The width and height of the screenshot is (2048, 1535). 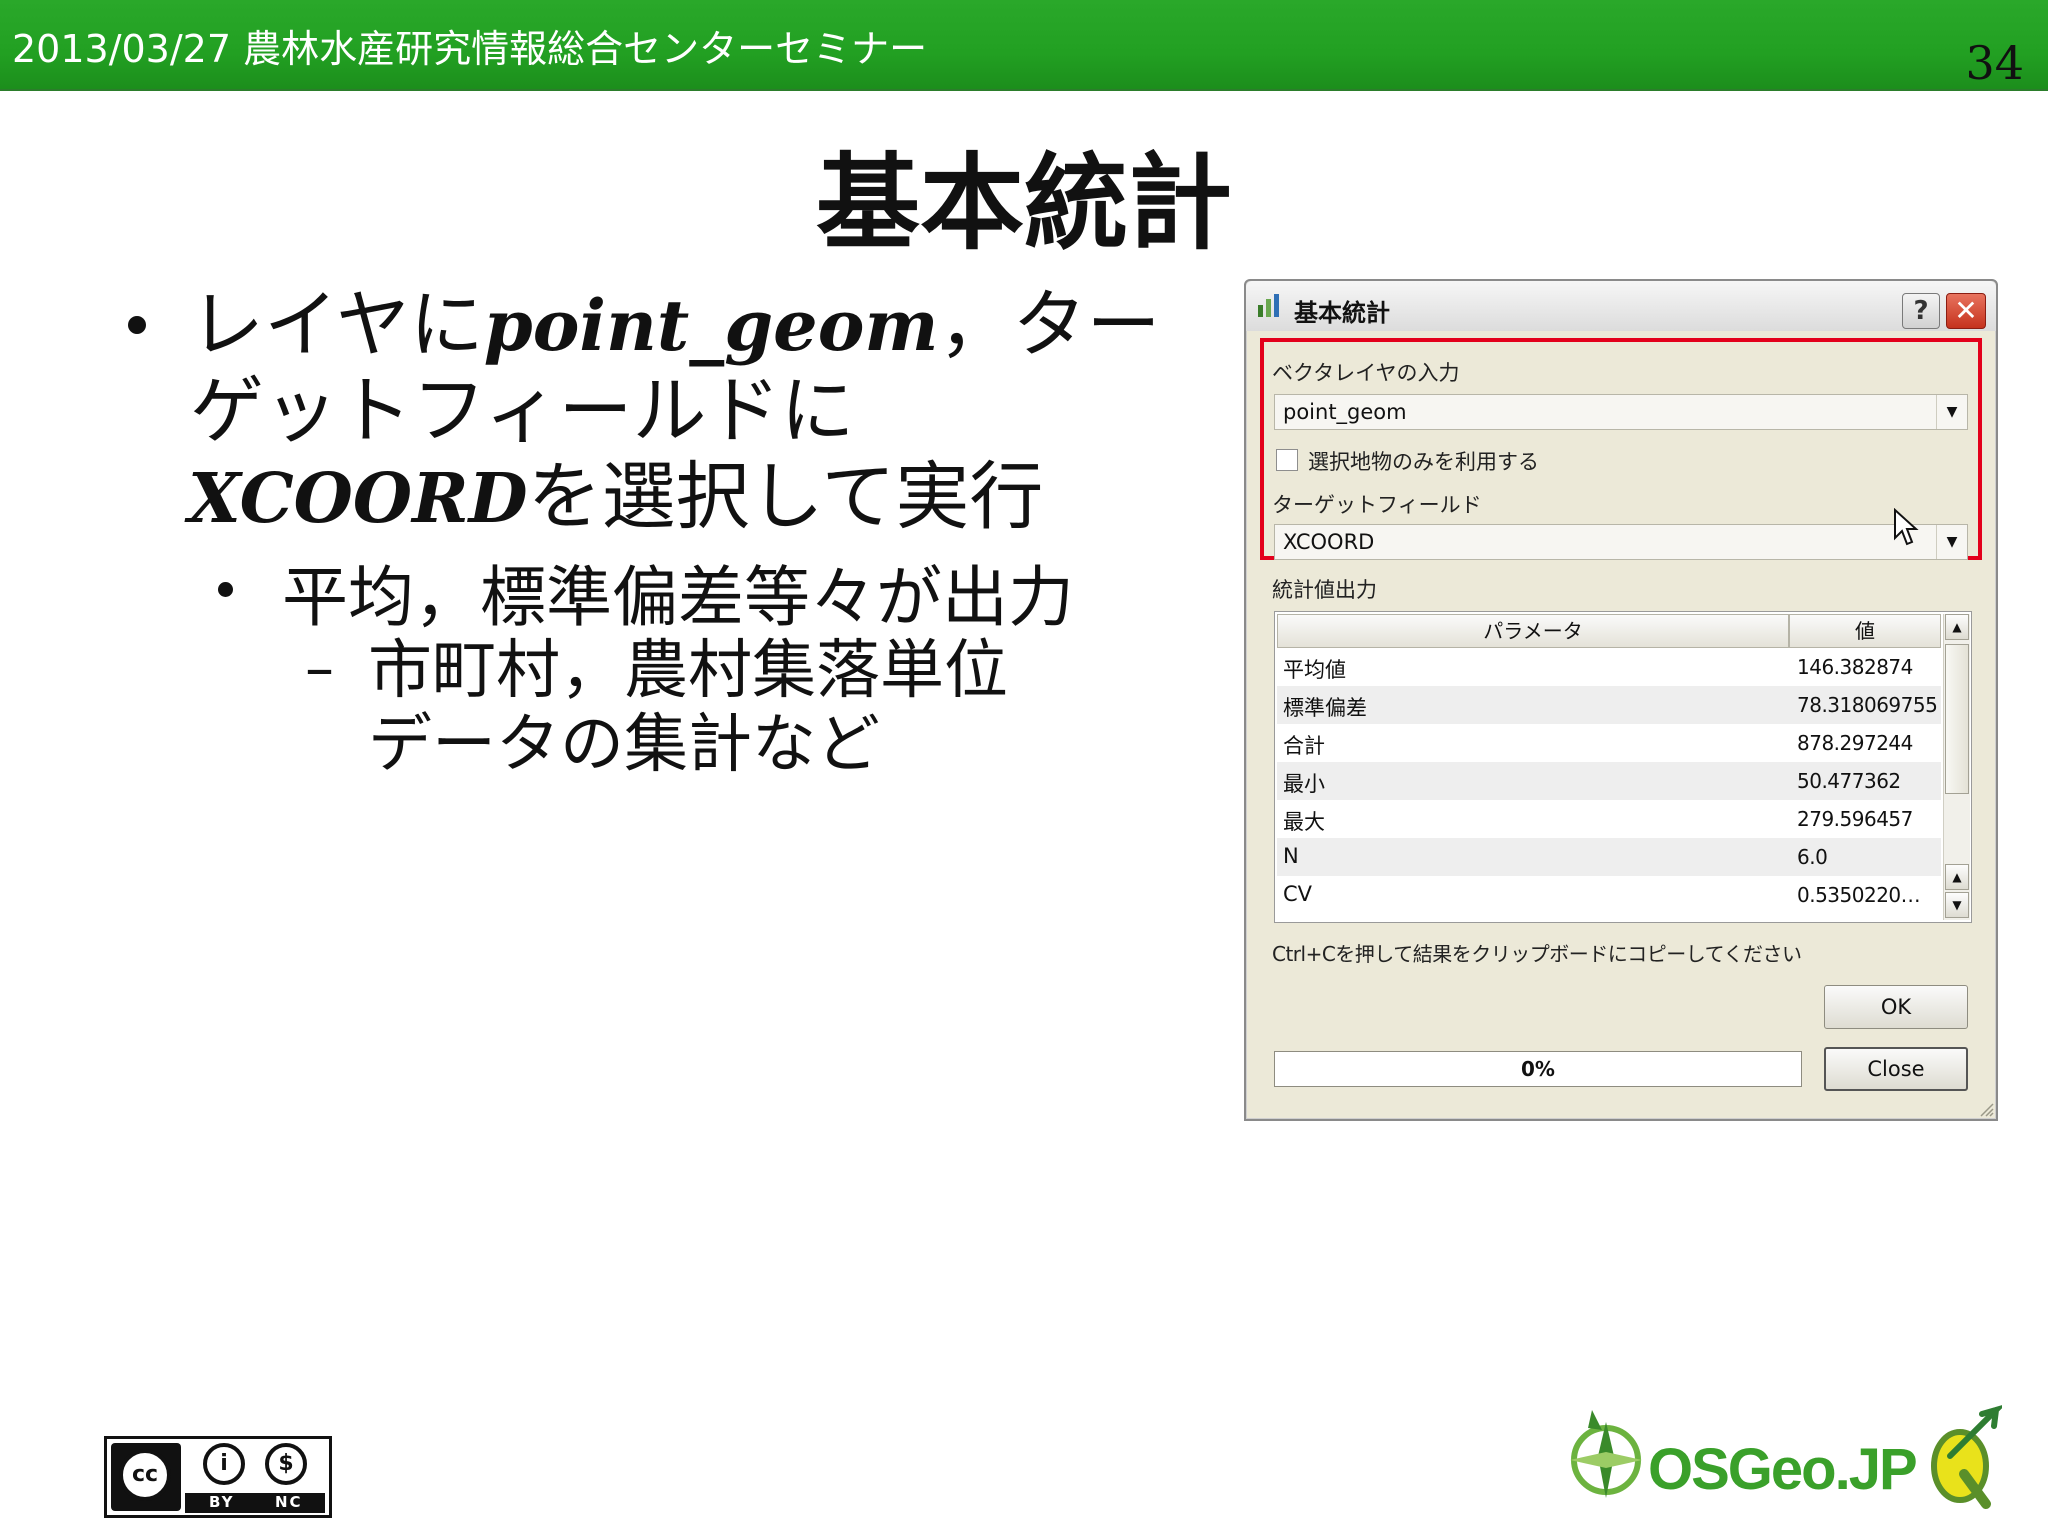 I want to click on nc-dollar-icon: $, so click(x=286, y=1464).